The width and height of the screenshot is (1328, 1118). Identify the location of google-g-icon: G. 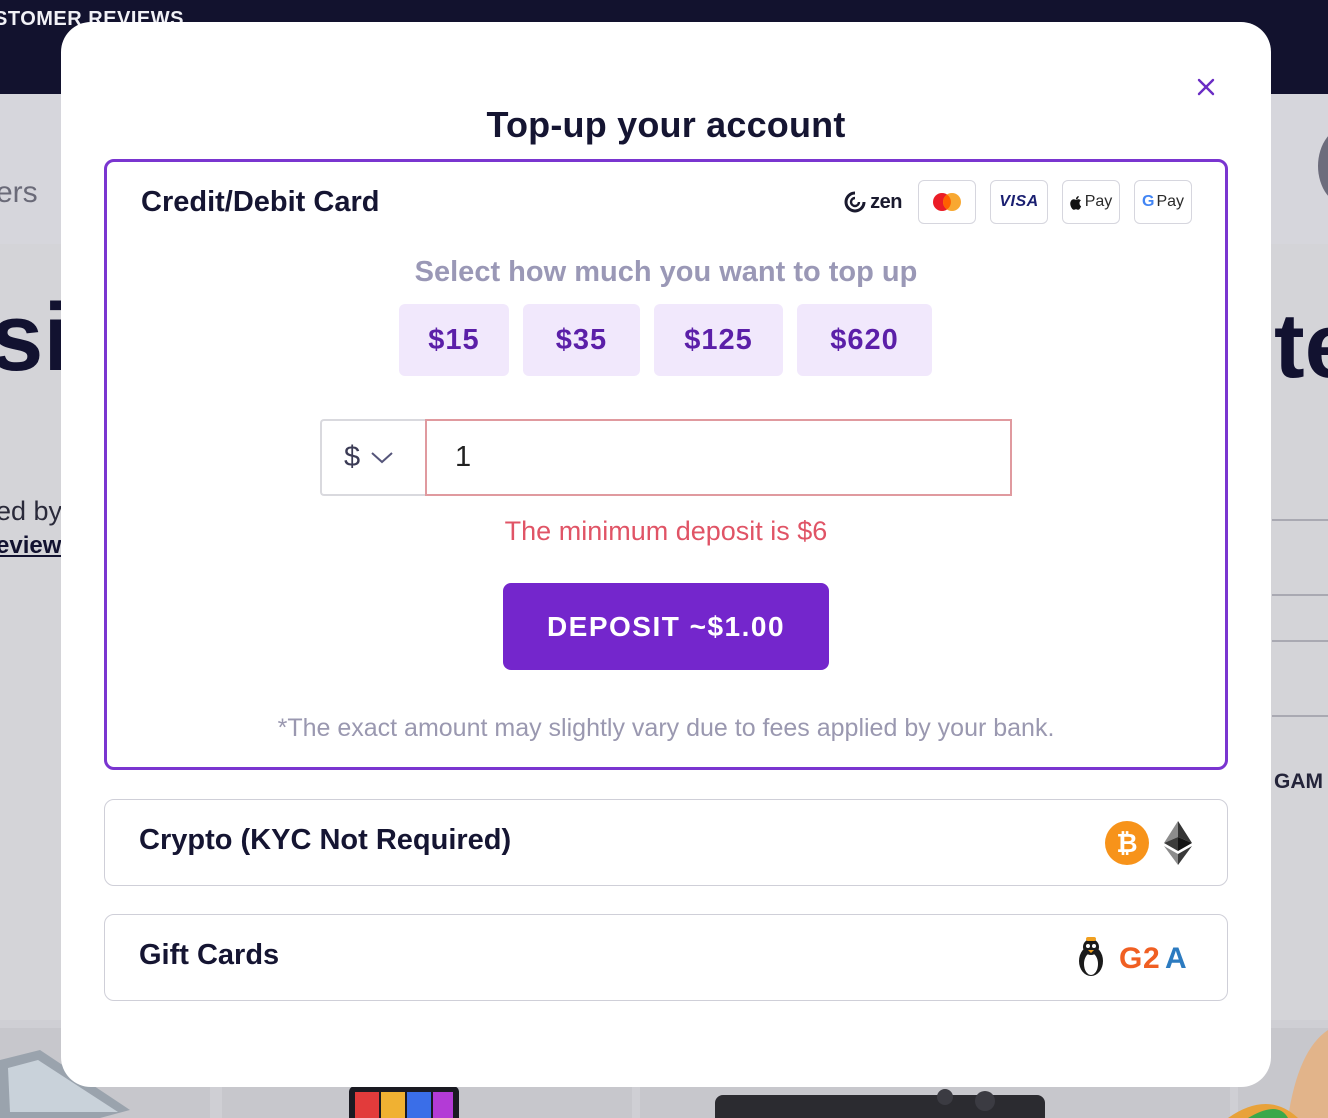
(1148, 201).